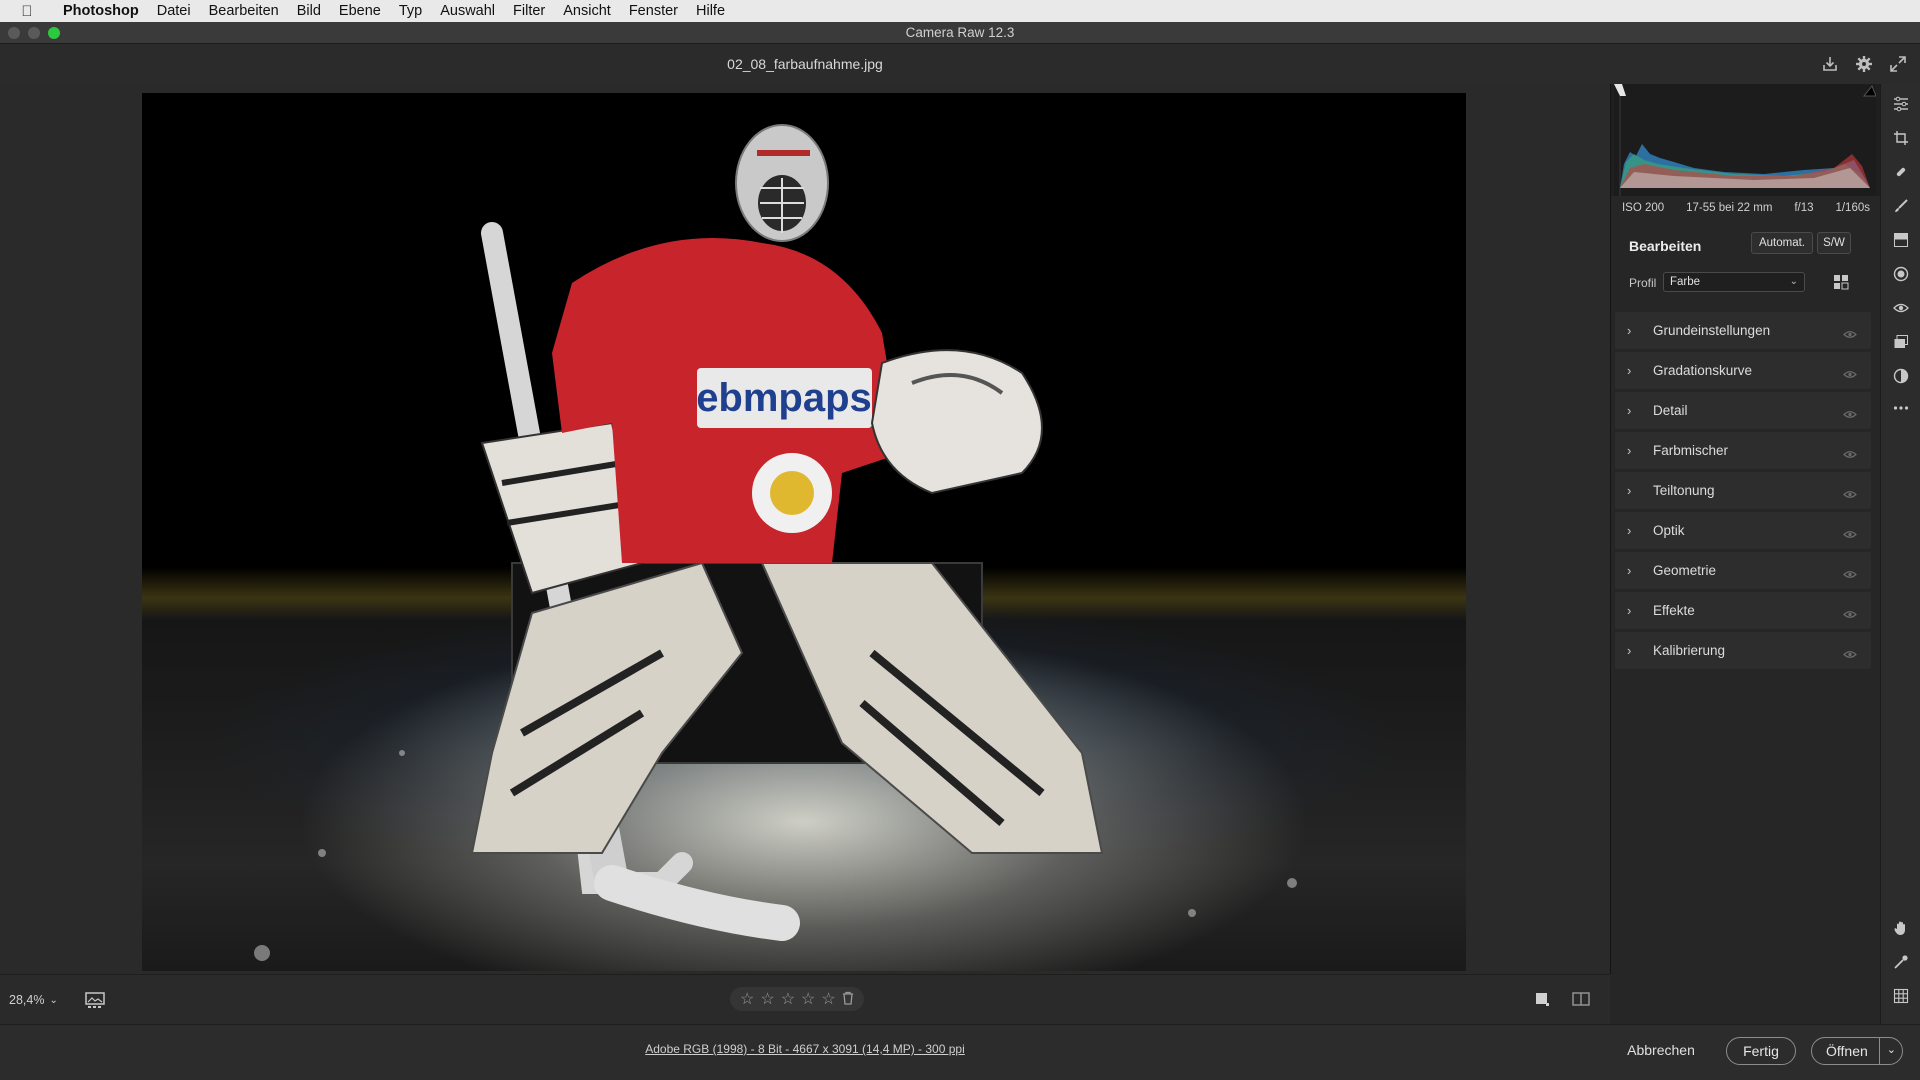  What do you see at coordinates (1901, 308) in the screenshot?
I see `red-eye-icon` at bounding box center [1901, 308].